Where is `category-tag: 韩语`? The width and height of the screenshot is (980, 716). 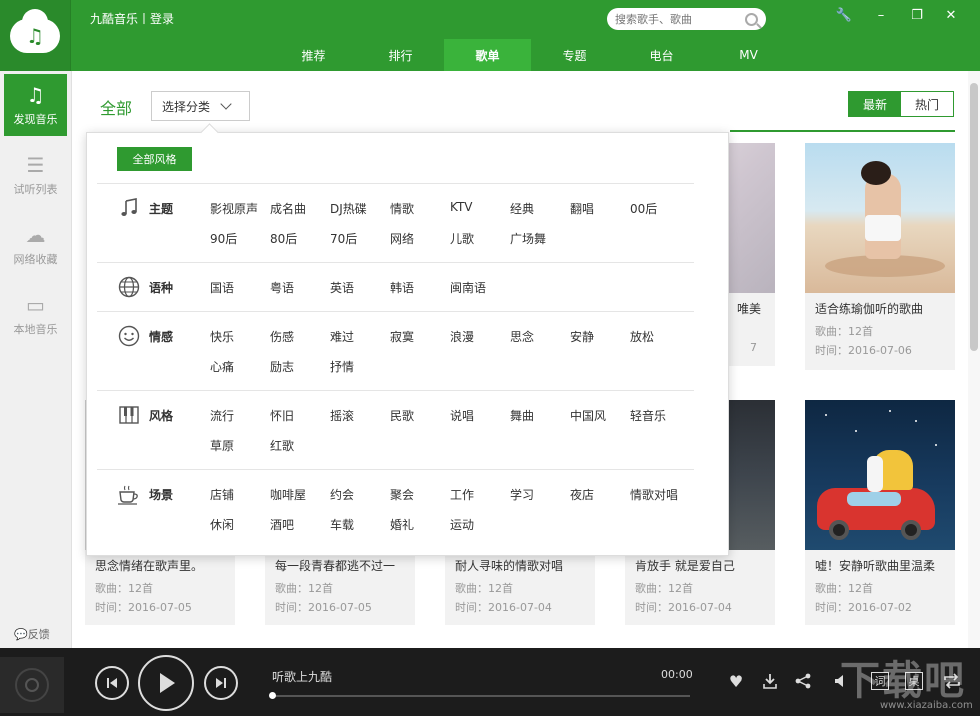 category-tag: 韩语 is located at coordinates (402, 287).